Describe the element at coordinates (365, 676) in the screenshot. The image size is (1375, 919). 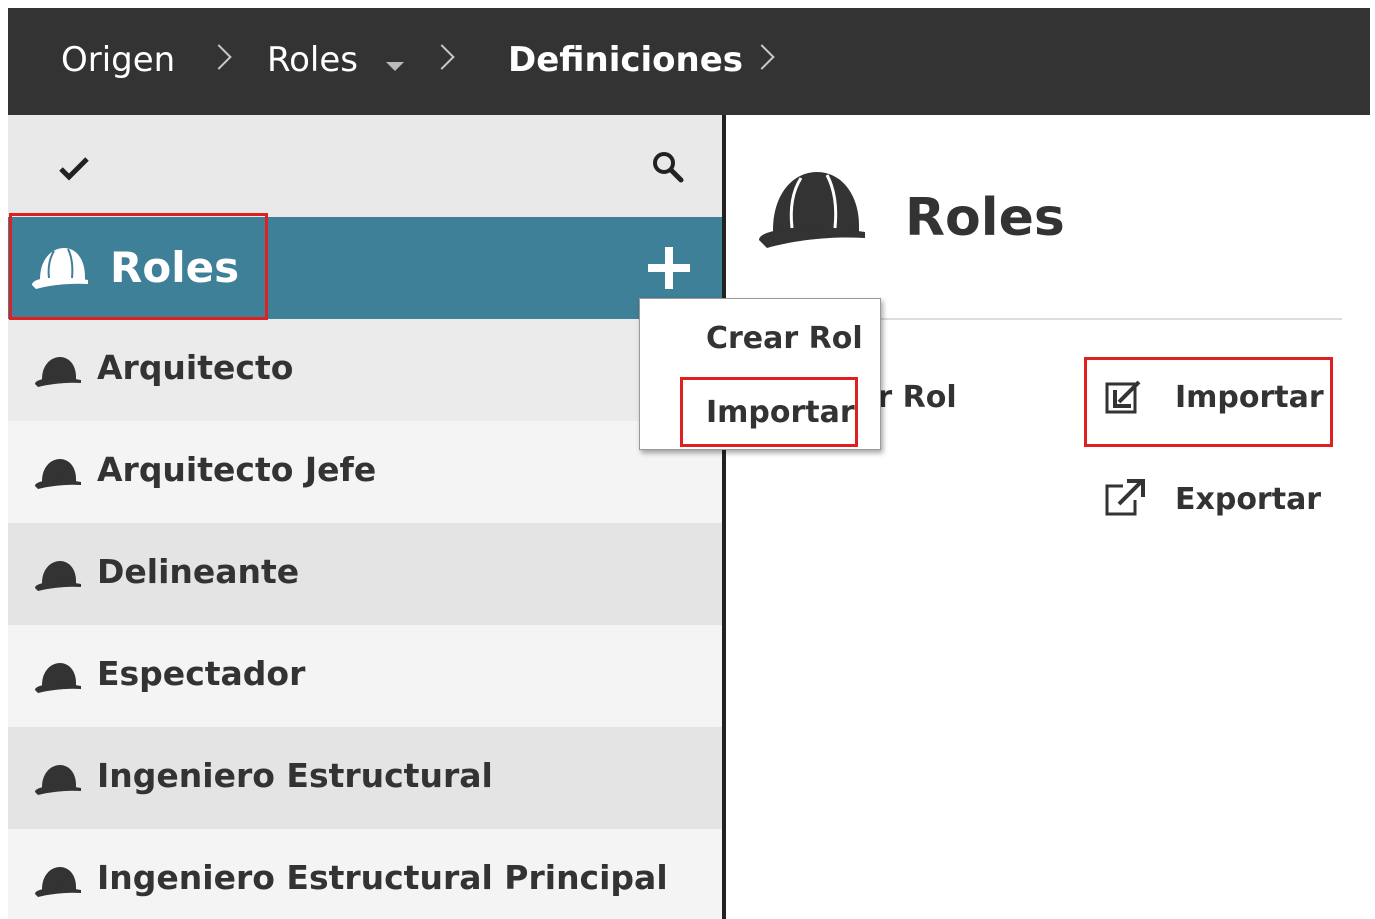
I see `list-item: Espectador` at that location.